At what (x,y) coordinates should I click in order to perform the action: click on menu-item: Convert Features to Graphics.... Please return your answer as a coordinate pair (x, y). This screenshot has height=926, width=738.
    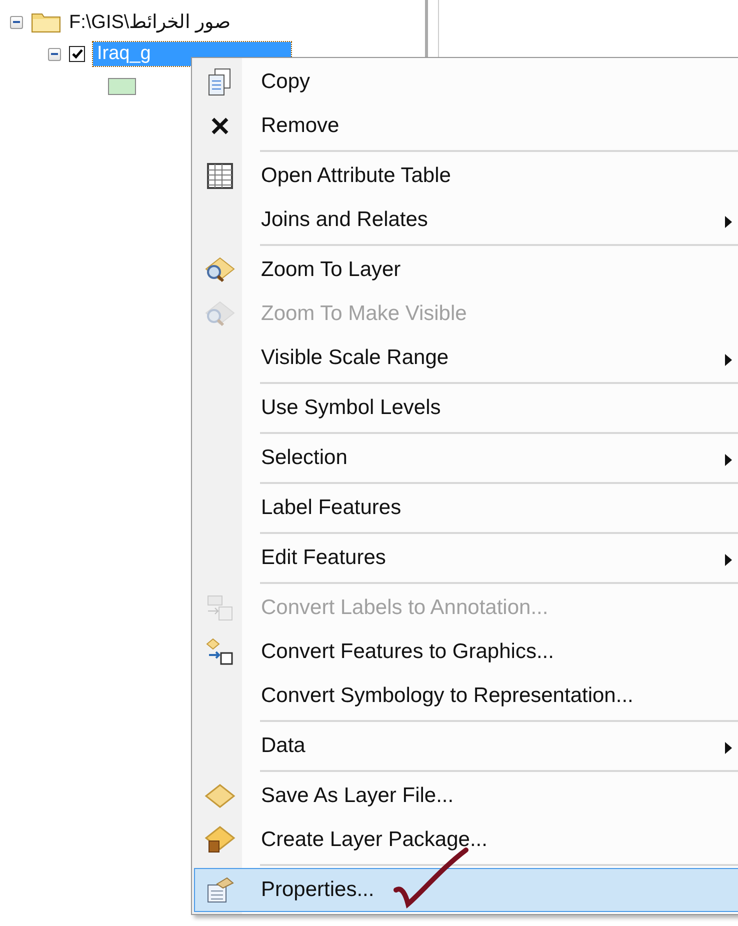
    Looking at the image, I should click on (466, 652).